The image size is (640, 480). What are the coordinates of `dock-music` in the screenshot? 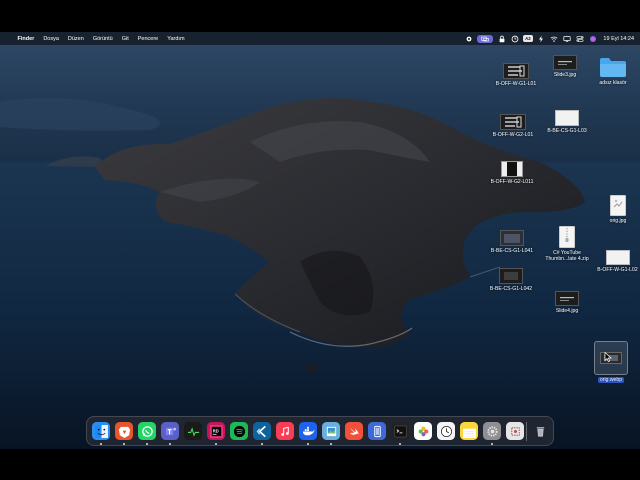 It's located at (285, 431).